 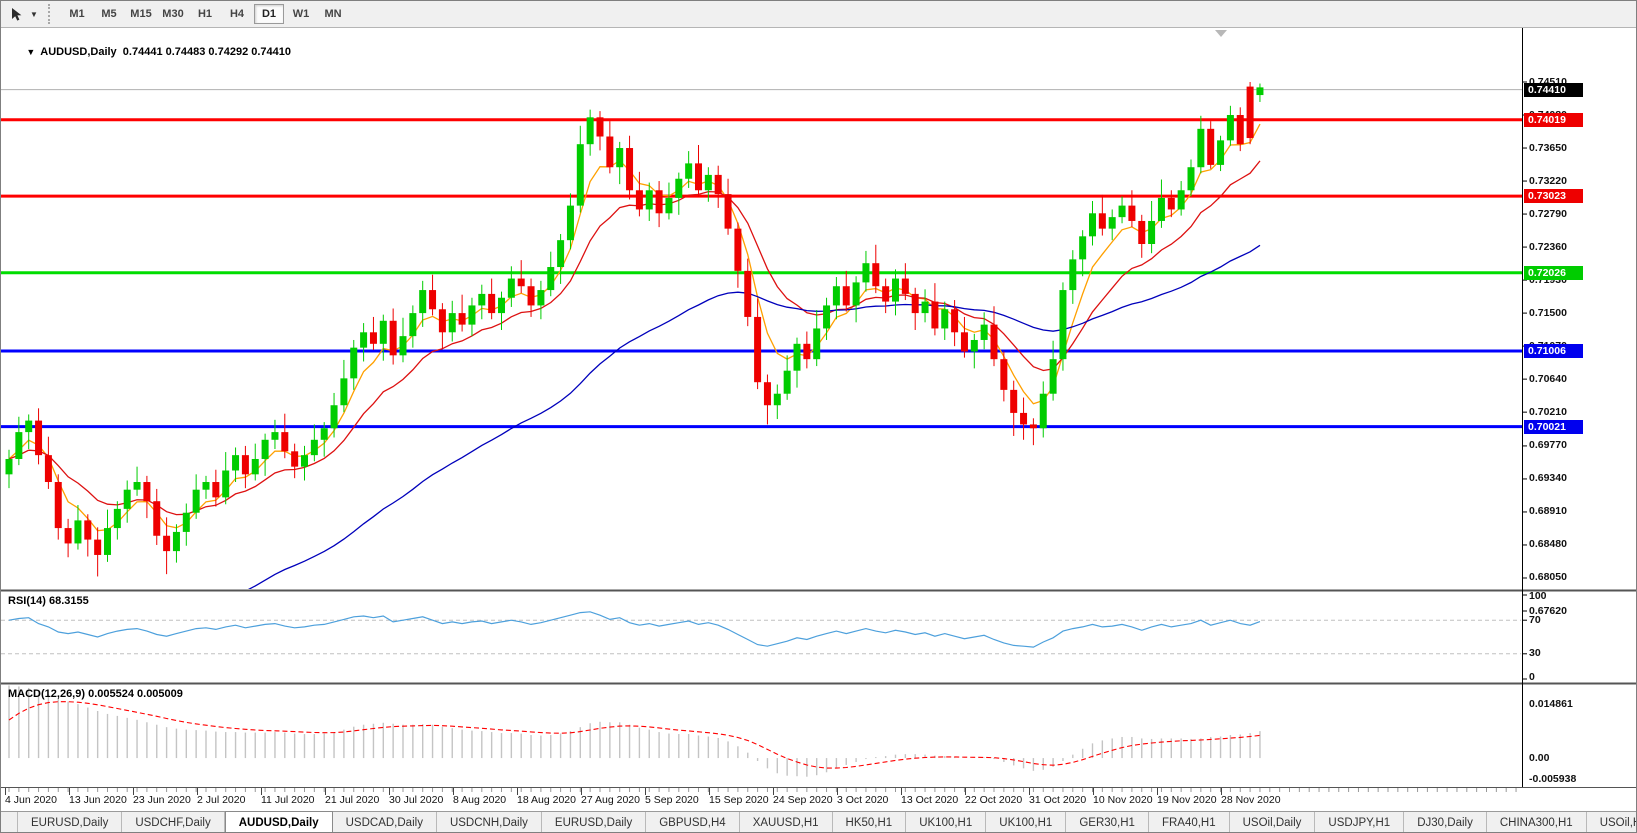 What do you see at coordinates (818, 14) in the screenshot?
I see `timeframe-toolbar: ▼ M1 M5 M15 M30 H1 H4 D1 W1 MN` at bounding box center [818, 14].